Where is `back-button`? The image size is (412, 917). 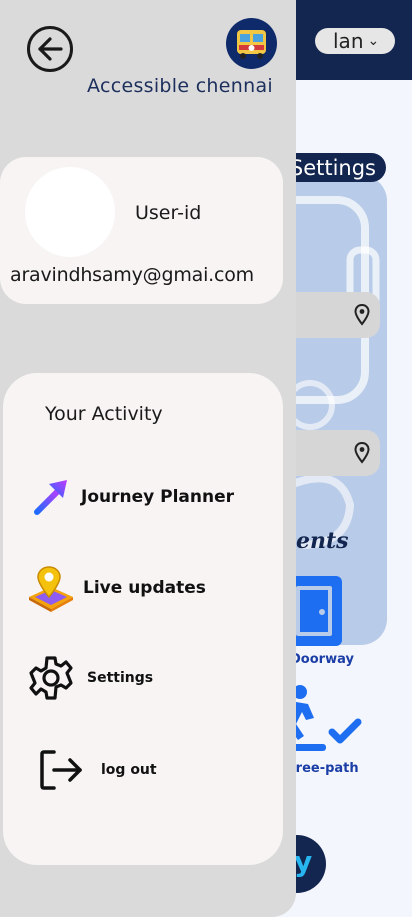
back-button is located at coordinates (50, 49).